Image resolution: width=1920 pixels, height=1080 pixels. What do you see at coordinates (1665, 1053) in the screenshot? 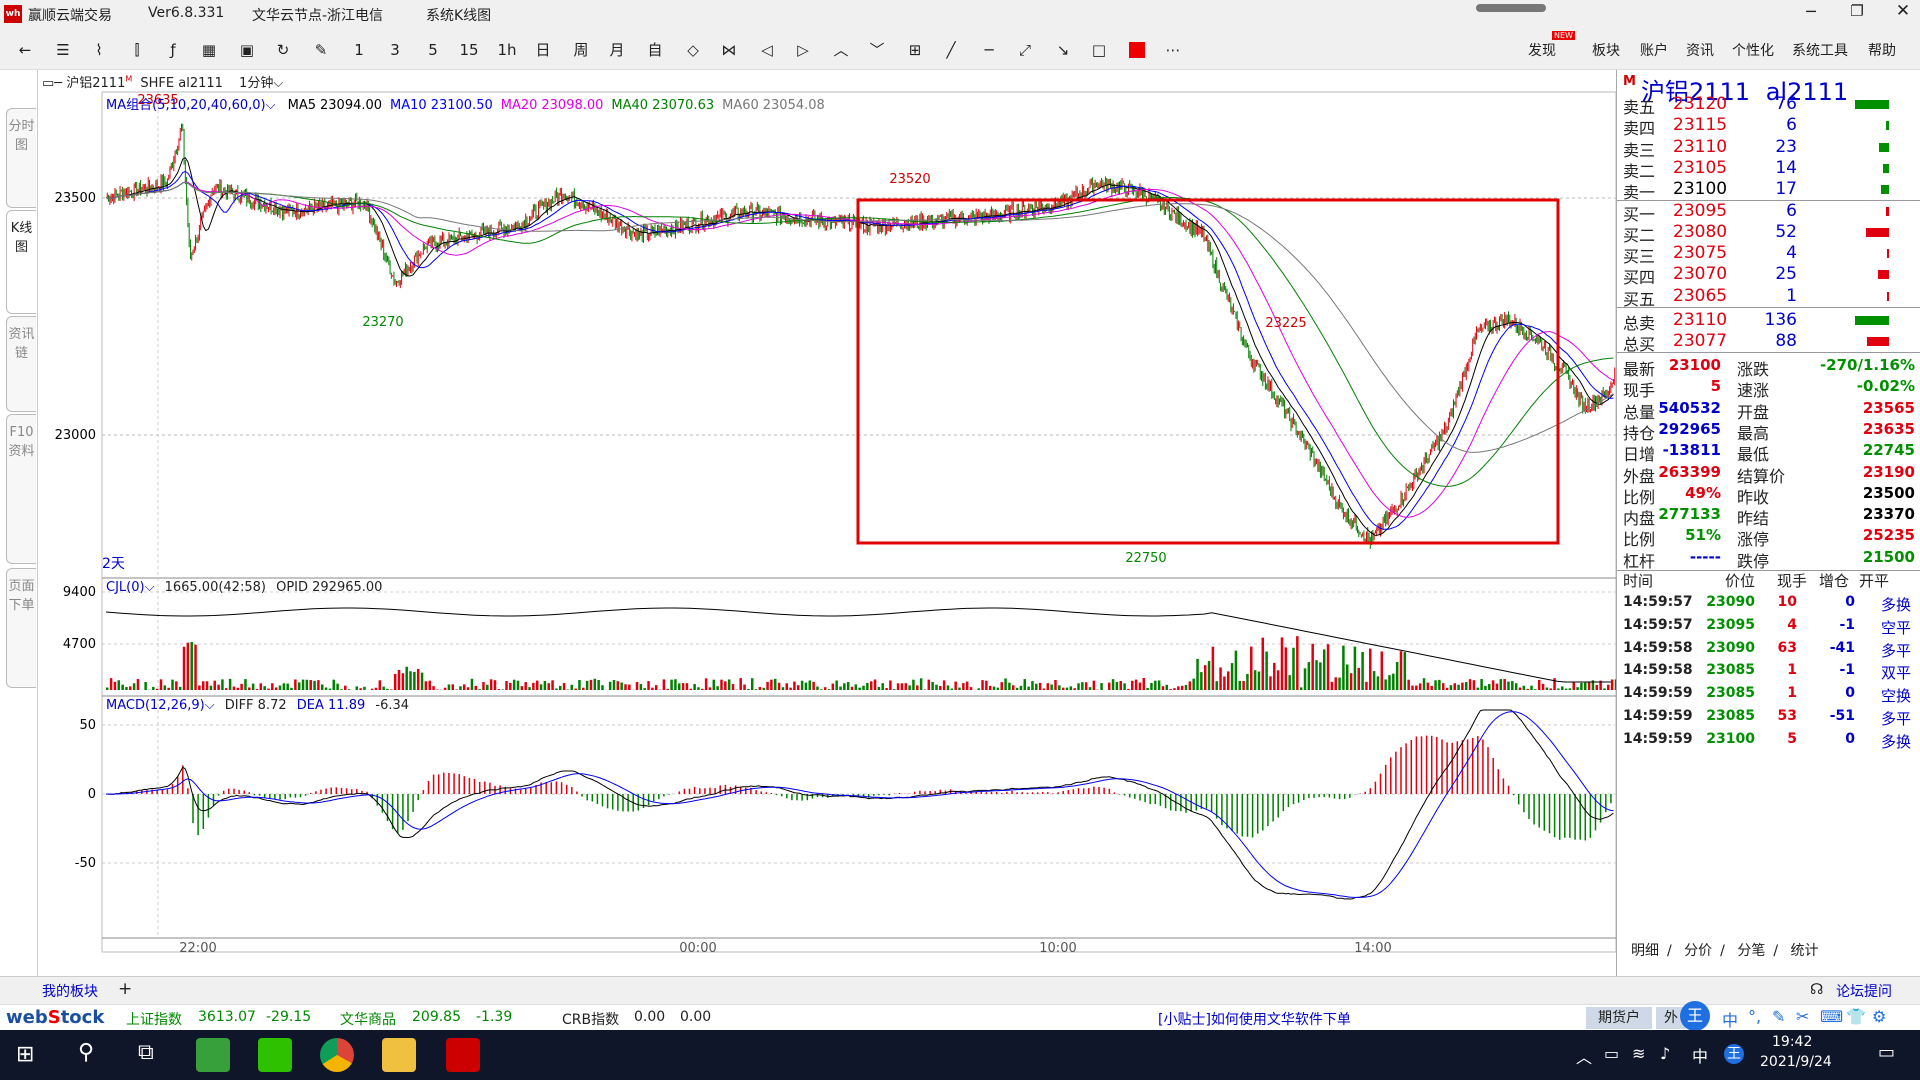
I see `volume-icon: ♪` at bounding box center [1665, 1053].